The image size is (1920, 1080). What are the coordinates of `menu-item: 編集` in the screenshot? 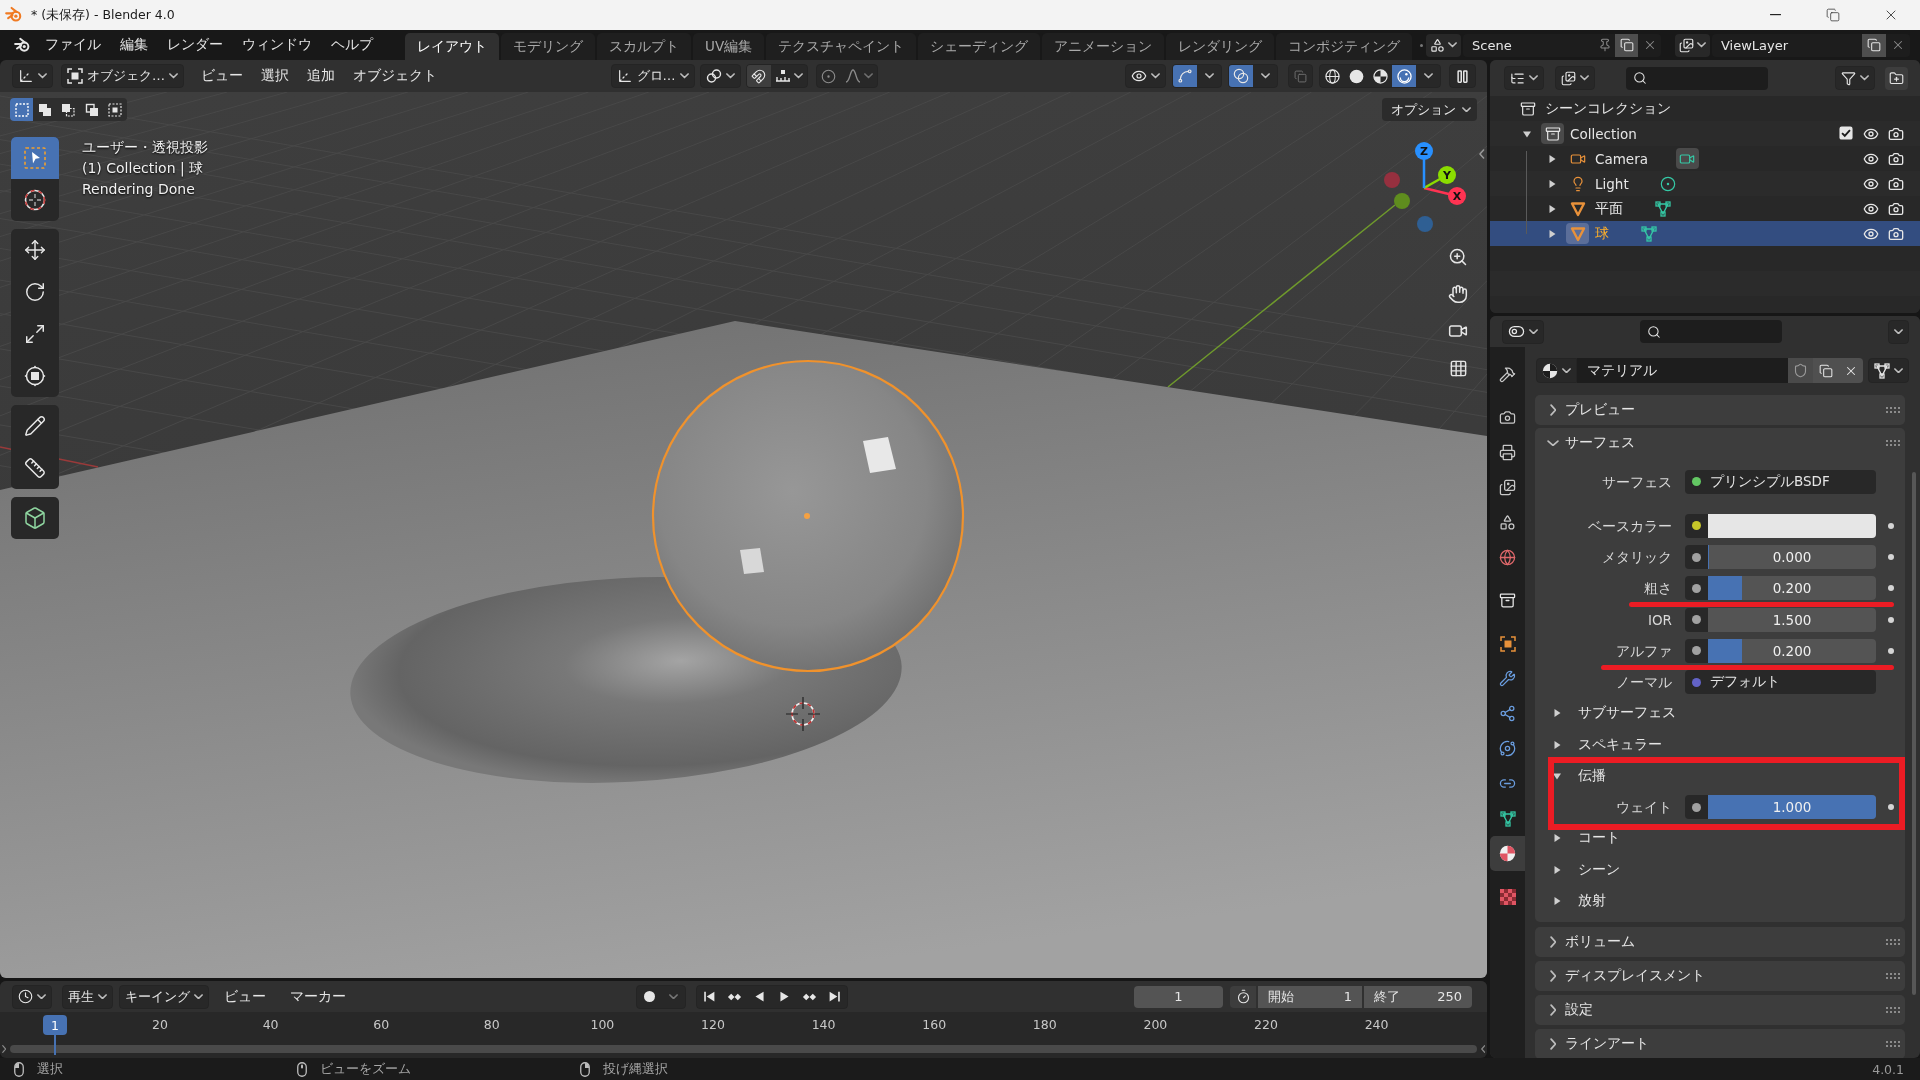 It's located at (134, 45).